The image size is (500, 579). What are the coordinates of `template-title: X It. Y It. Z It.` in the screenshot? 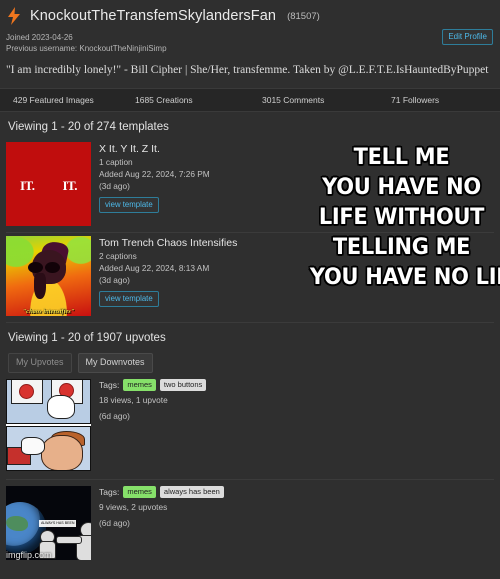 It's located at (154, 149).